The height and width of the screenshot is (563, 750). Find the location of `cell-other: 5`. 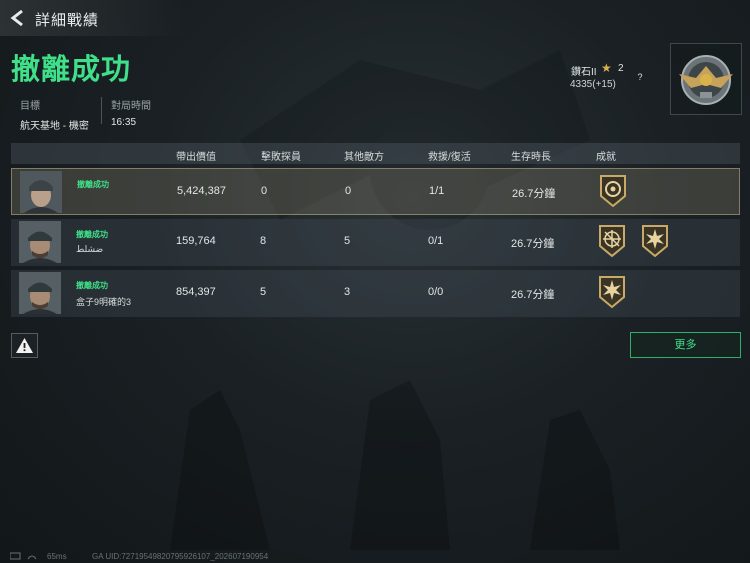

cell-other: 5 is located at coordinates (347, 241).